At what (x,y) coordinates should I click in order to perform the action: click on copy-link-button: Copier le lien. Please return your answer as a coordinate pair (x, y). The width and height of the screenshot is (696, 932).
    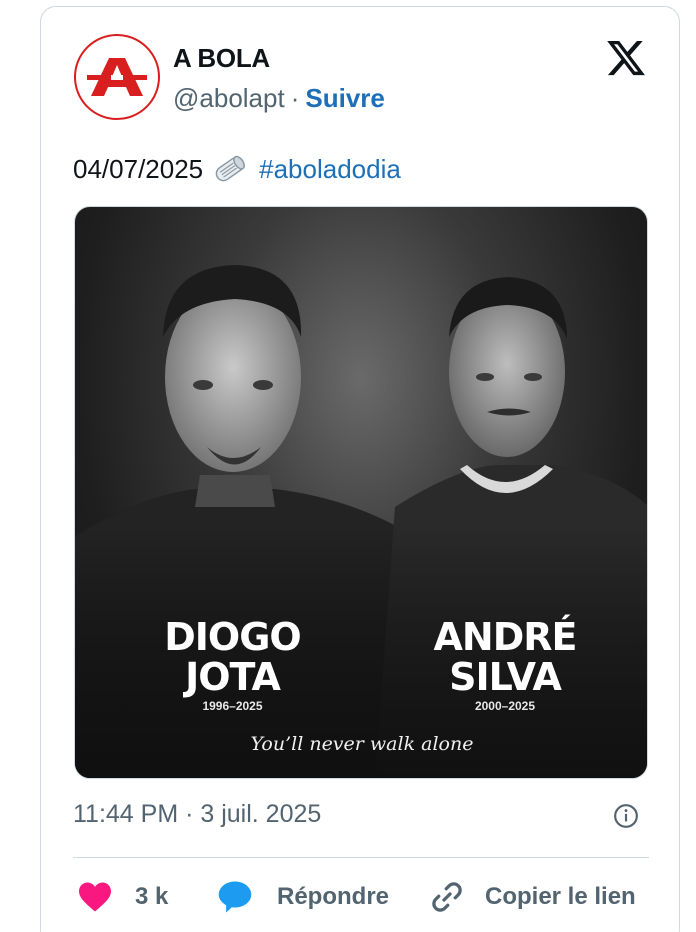
    Looking at the image, I should click on (532, 897).